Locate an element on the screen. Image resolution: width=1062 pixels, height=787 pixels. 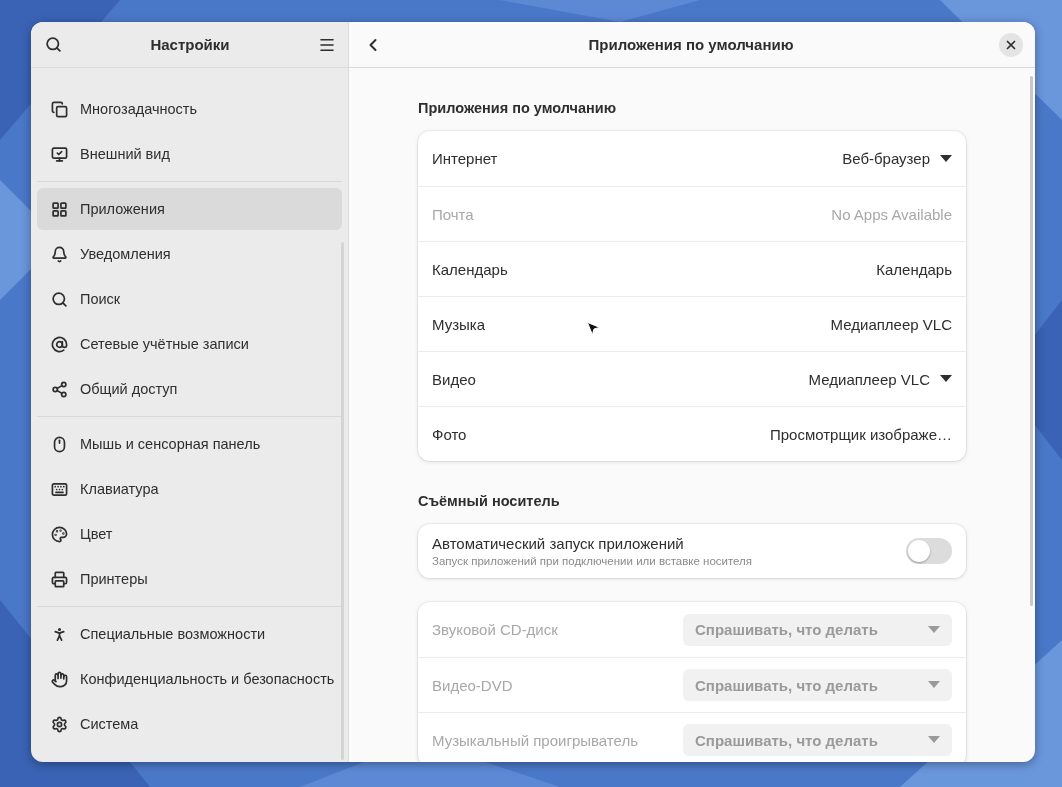
sidebar-title: Настройки is located at coordinates (190, 44).